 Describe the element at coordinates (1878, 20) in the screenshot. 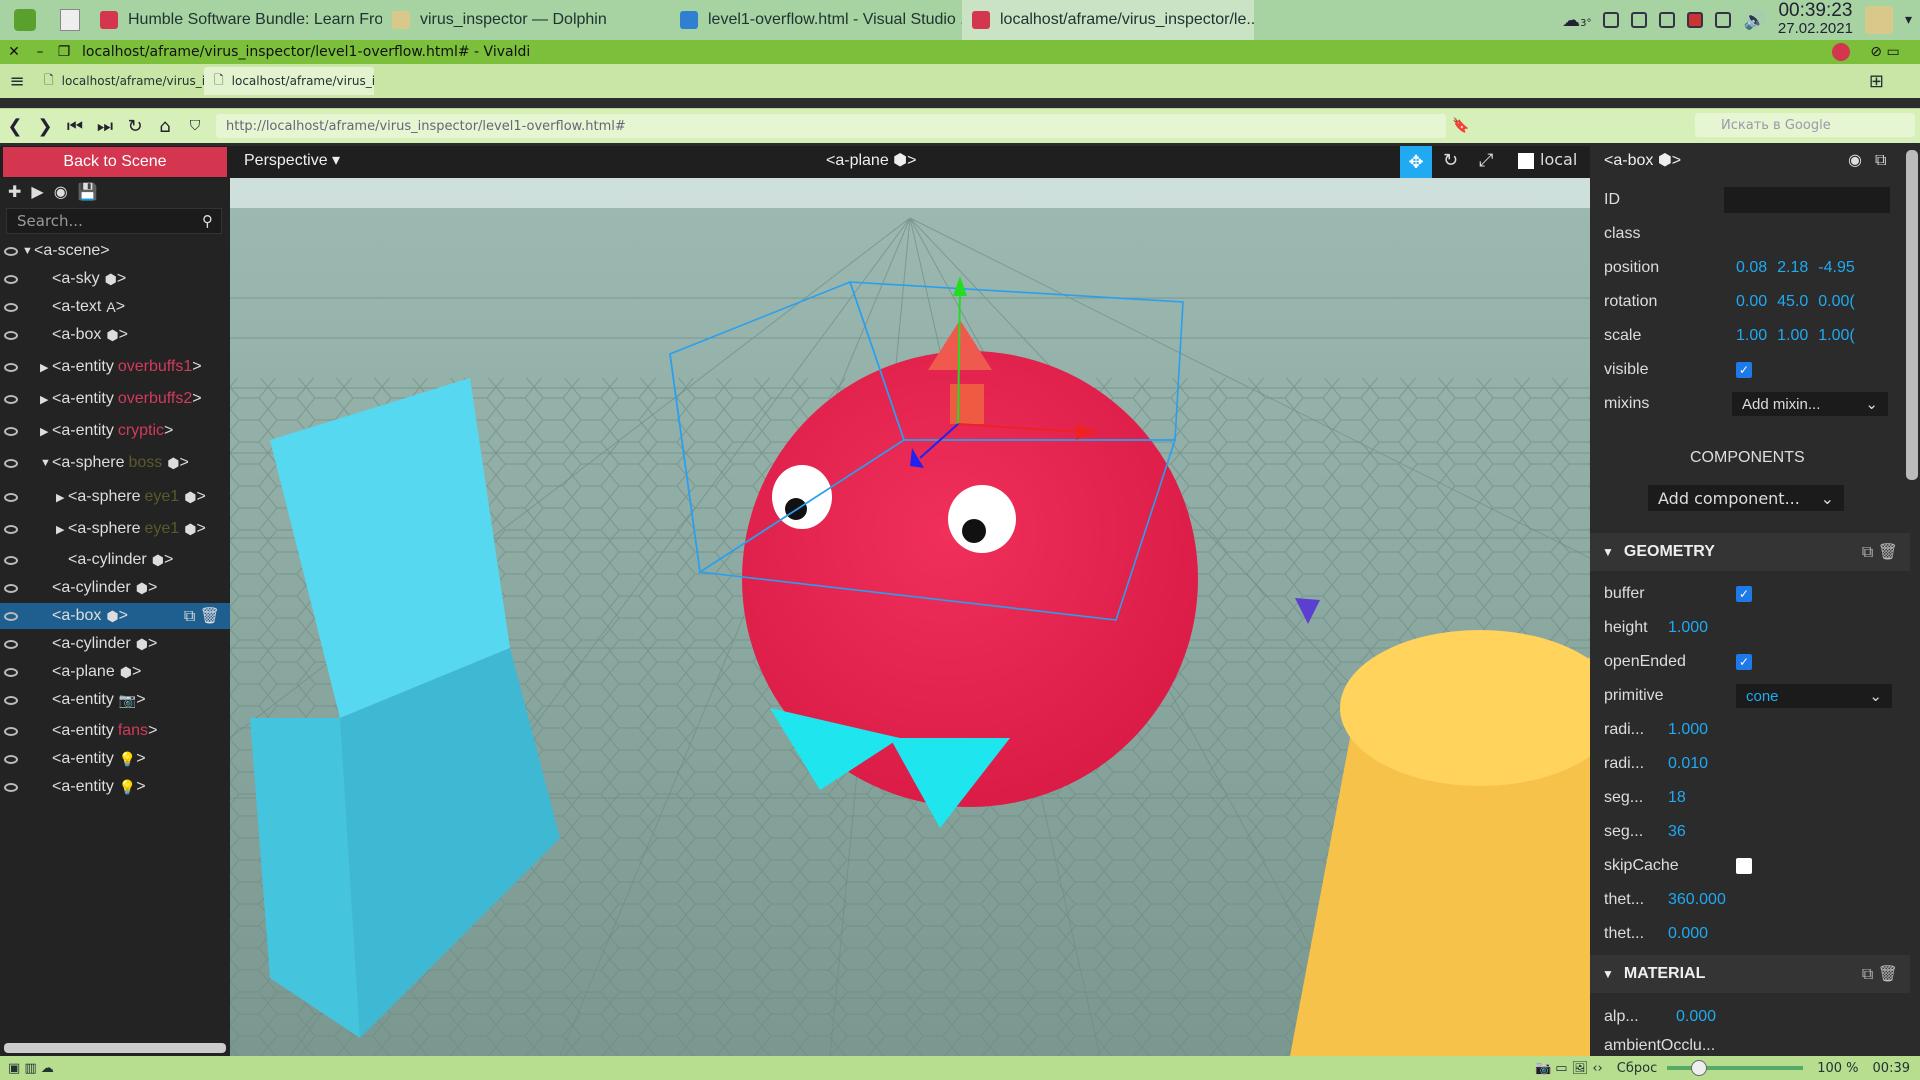

I see `user-icon` at that location.